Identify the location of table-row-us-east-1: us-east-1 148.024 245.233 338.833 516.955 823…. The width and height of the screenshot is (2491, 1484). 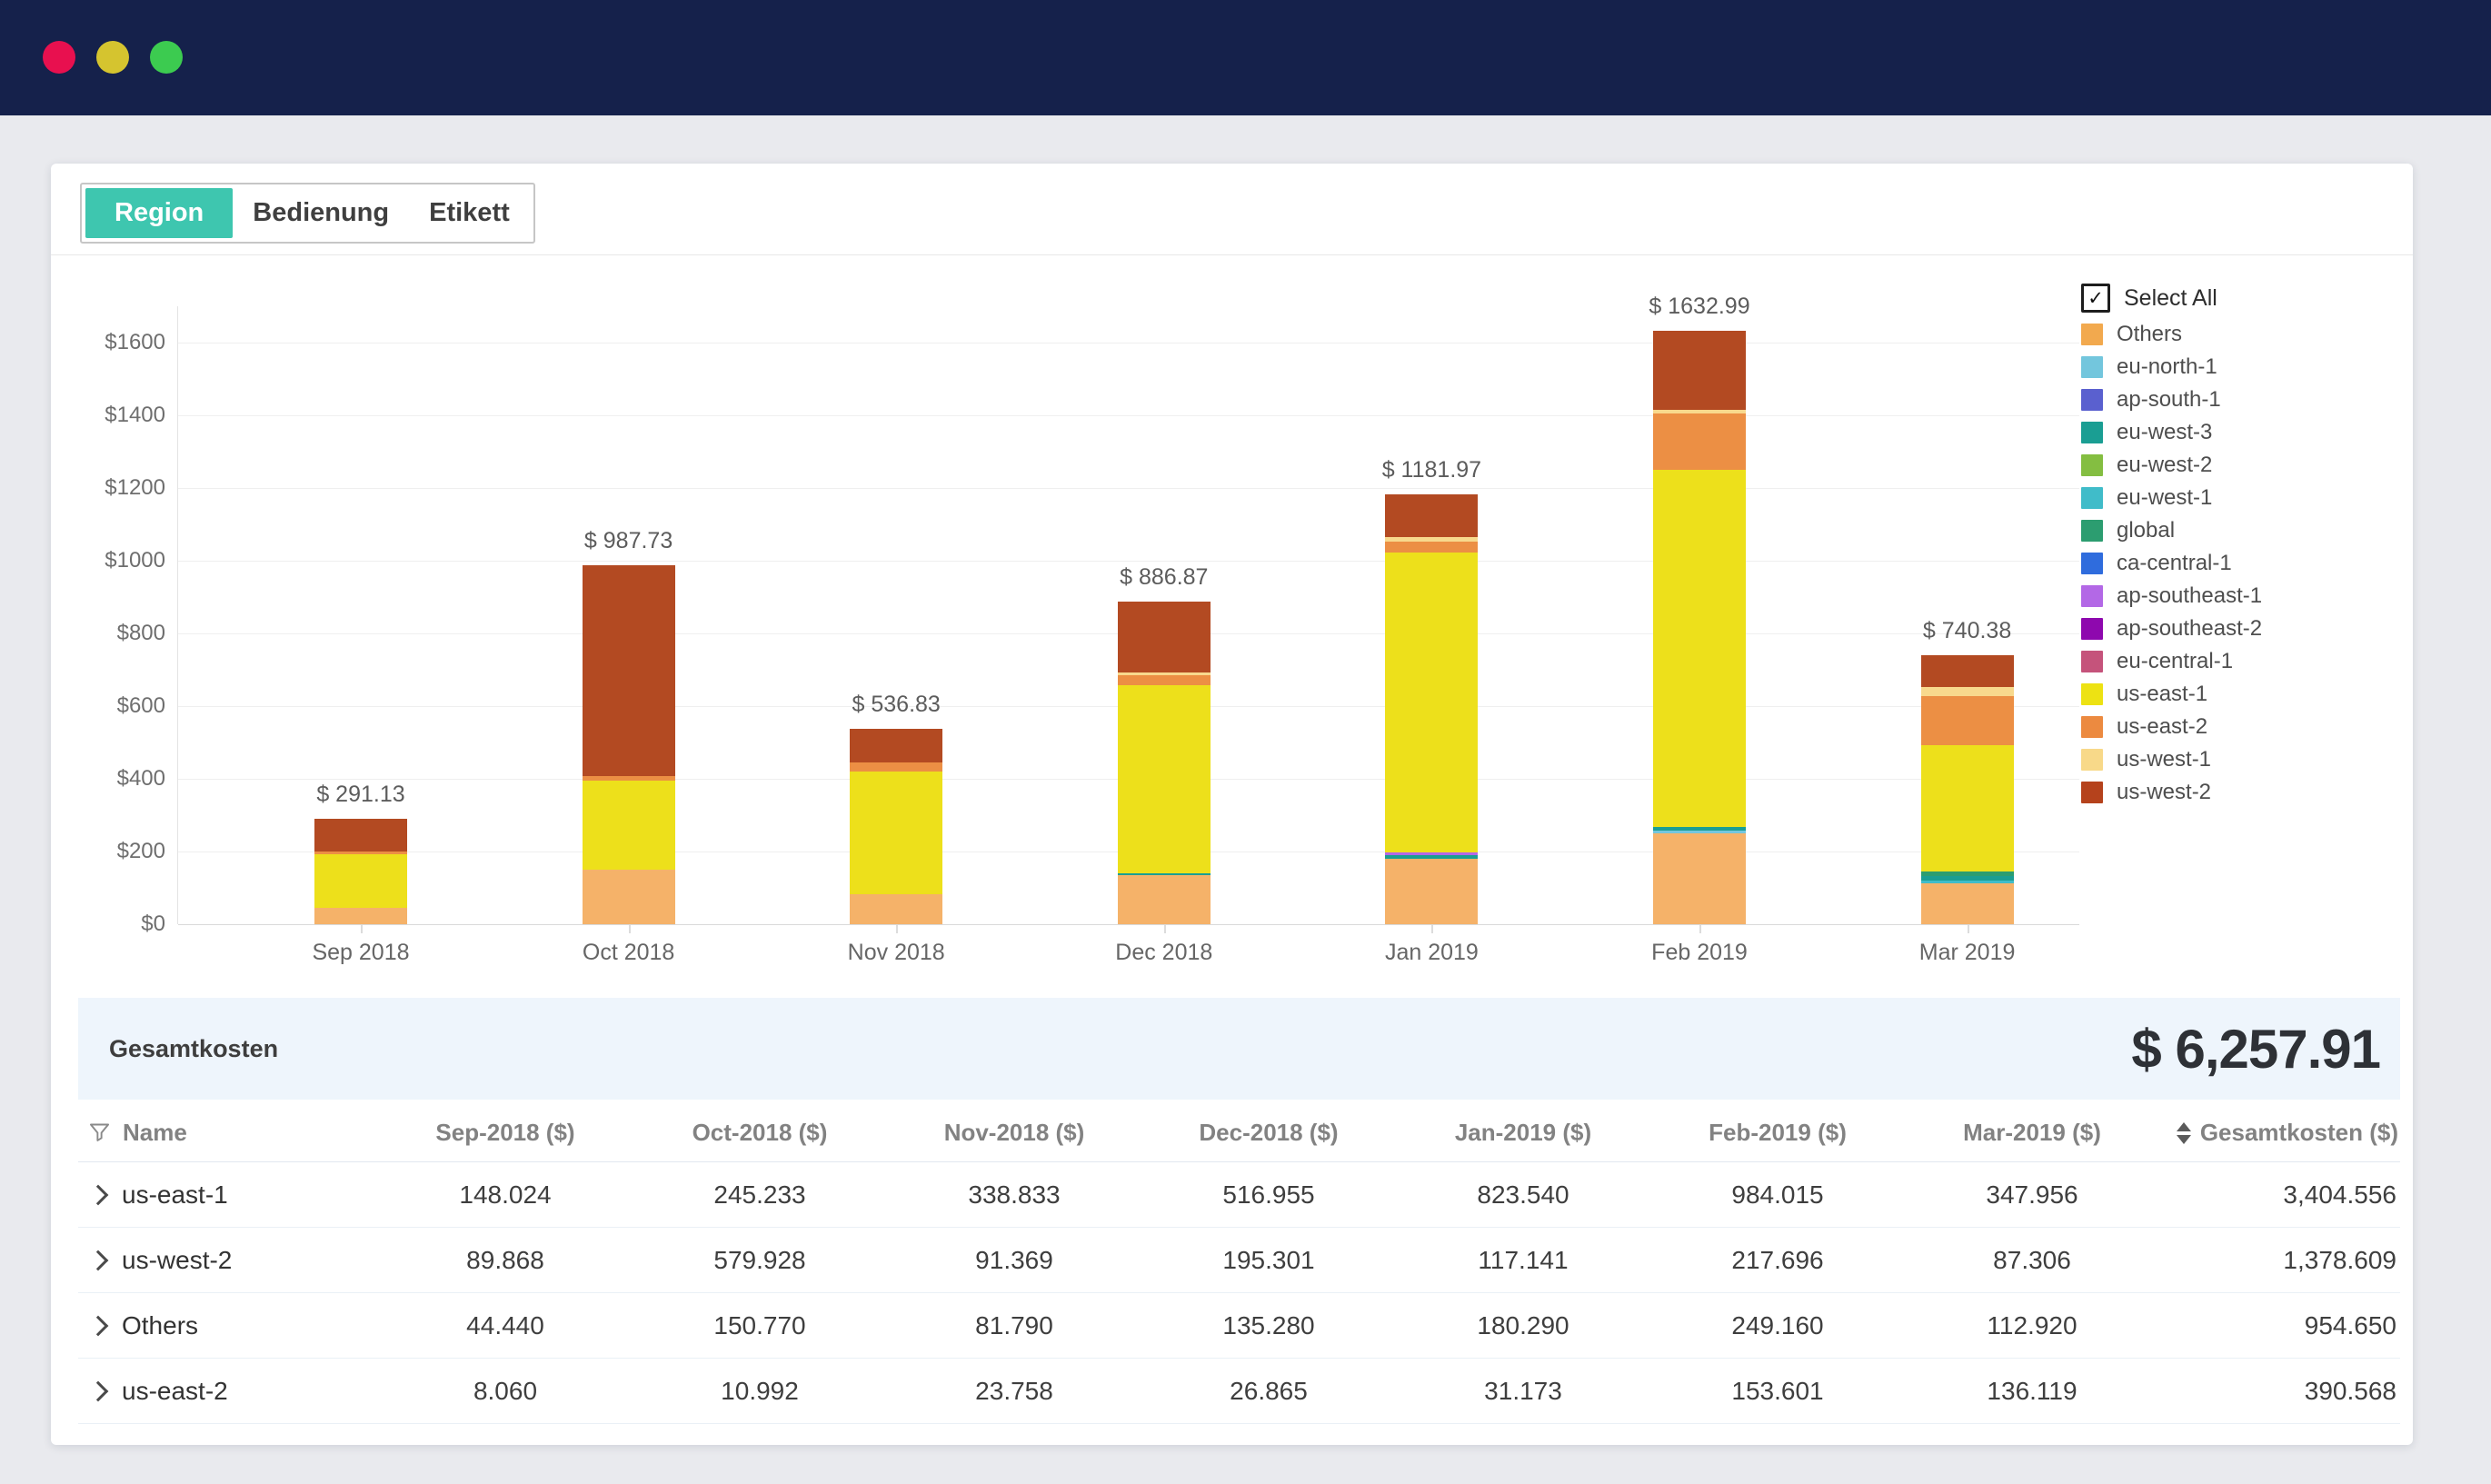
(1239, 1195).